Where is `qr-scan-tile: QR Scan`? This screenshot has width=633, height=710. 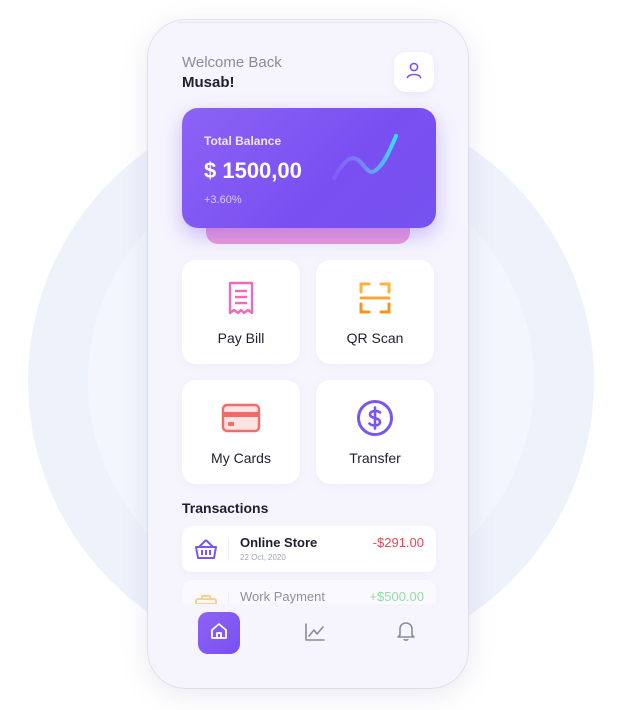 qr-scan-tile: QR Scan is located at coordinates (375, 312).